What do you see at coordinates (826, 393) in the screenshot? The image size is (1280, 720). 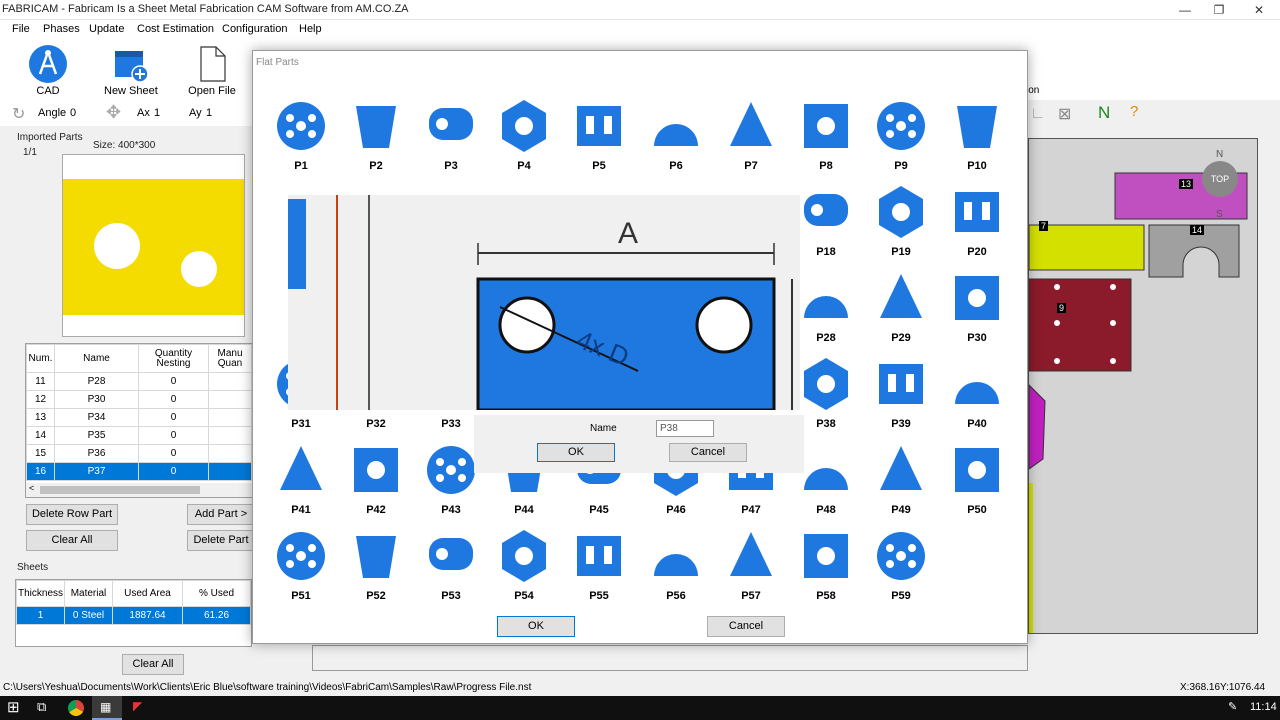 I see `part-tile-p38: P38` at bounding box center [826, 393].